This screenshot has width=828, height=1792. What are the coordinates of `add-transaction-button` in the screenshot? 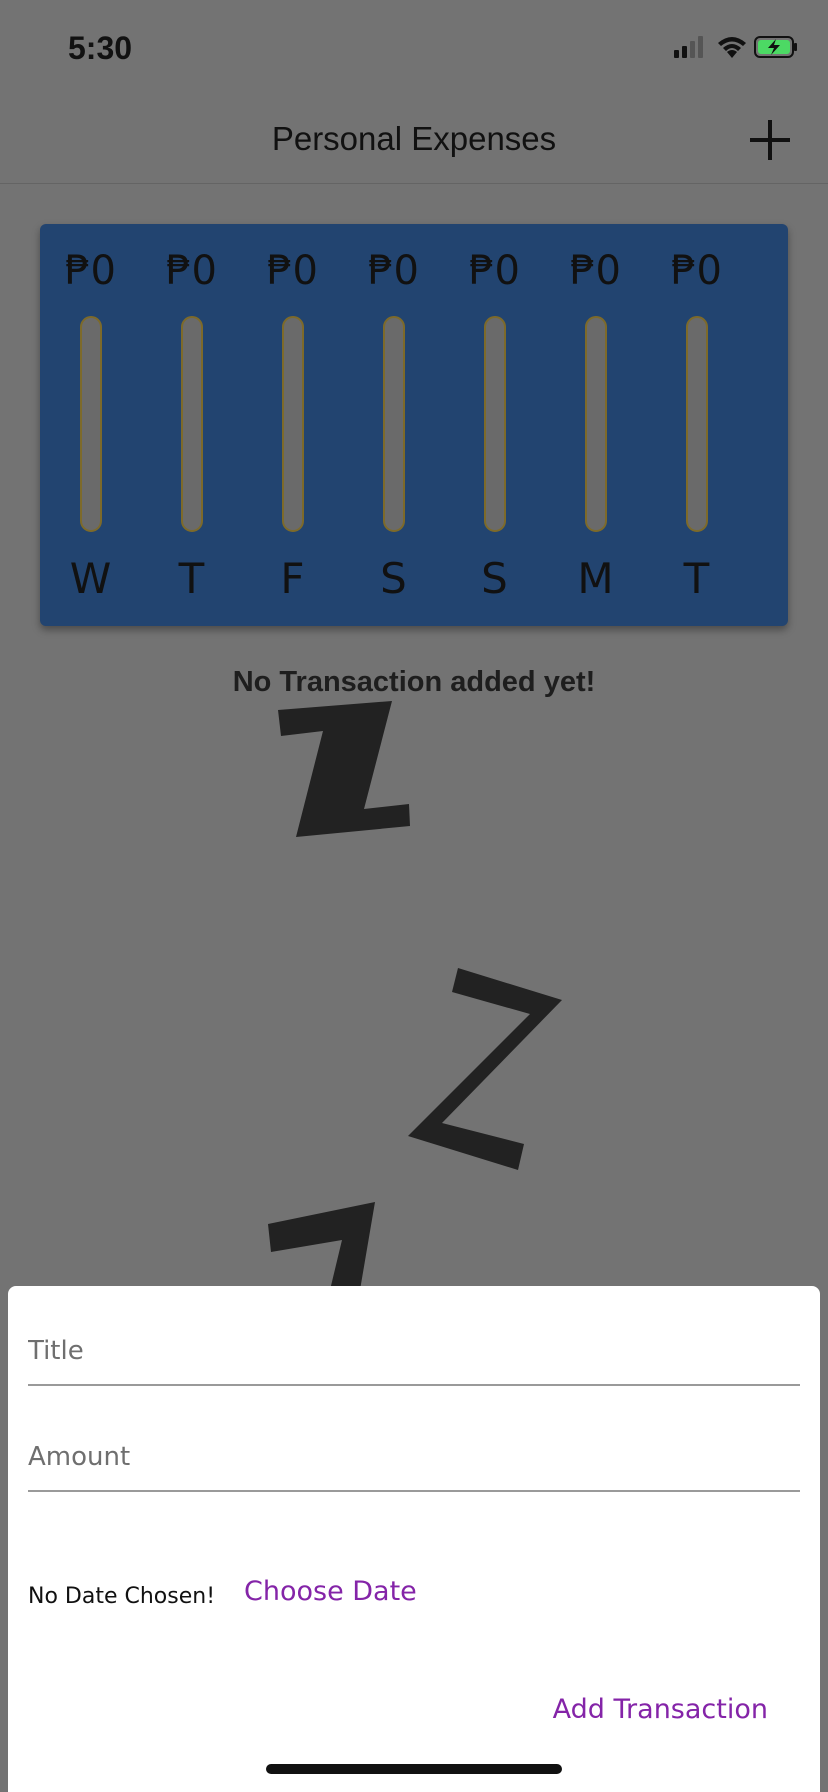 It's located at (770, 140).